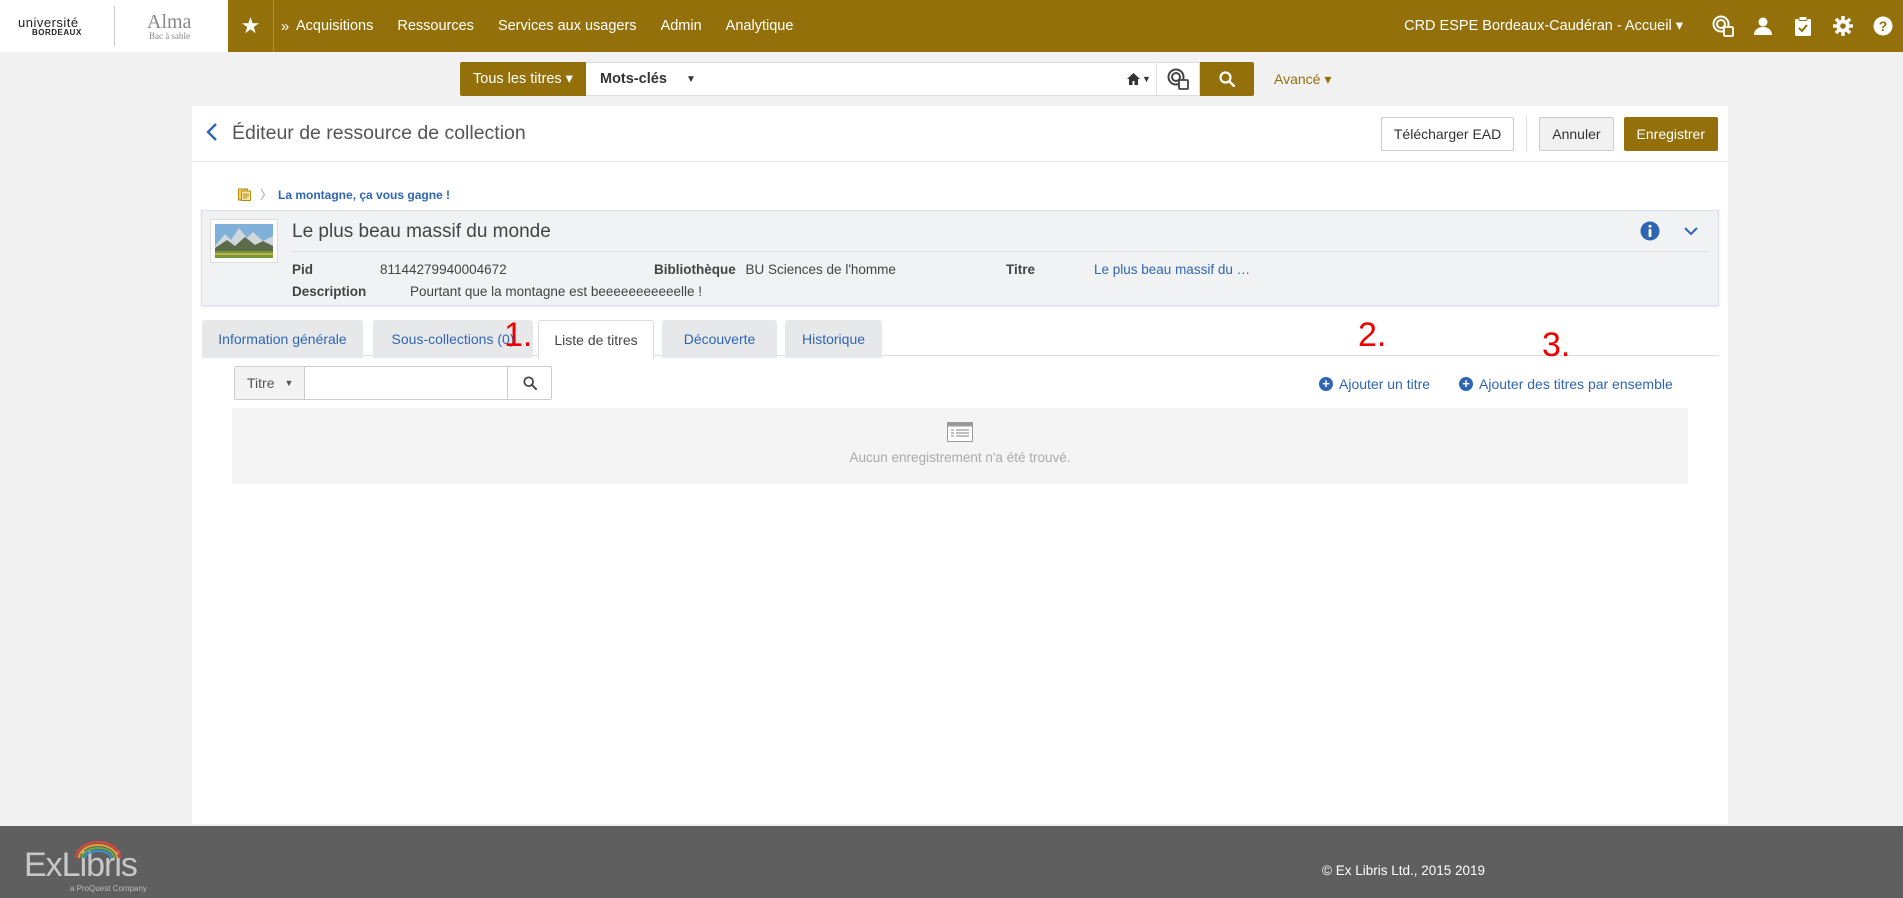 The height and width of the screenshot is (898, 1903). I want to click on header-actions: Télécharger EAD Annuler Enregistrer, so click(1549, 134).